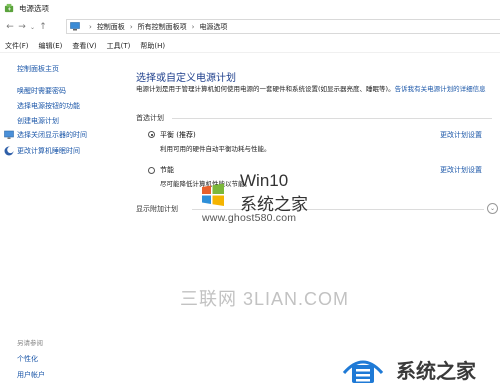  Describe the element at coordinates (31, 375) in the screenshot. I see `see-also-user-accounts-link: 用户帐户` at that location.